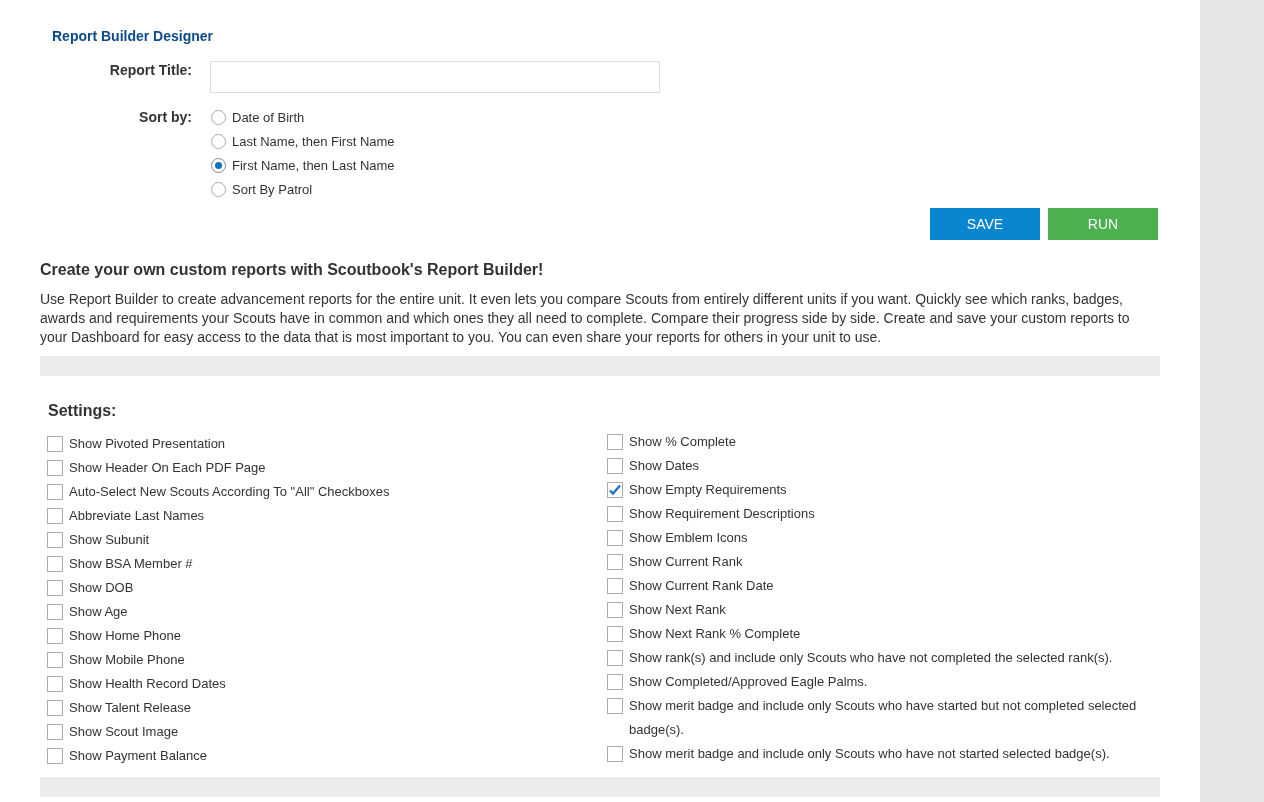 Image resolution: width=1264 pixels, height=802 pixels. Describe the element at coordinates (688, 538) in the screenshot. I see `checkbox-label: Show Emblem Icons` at that location.